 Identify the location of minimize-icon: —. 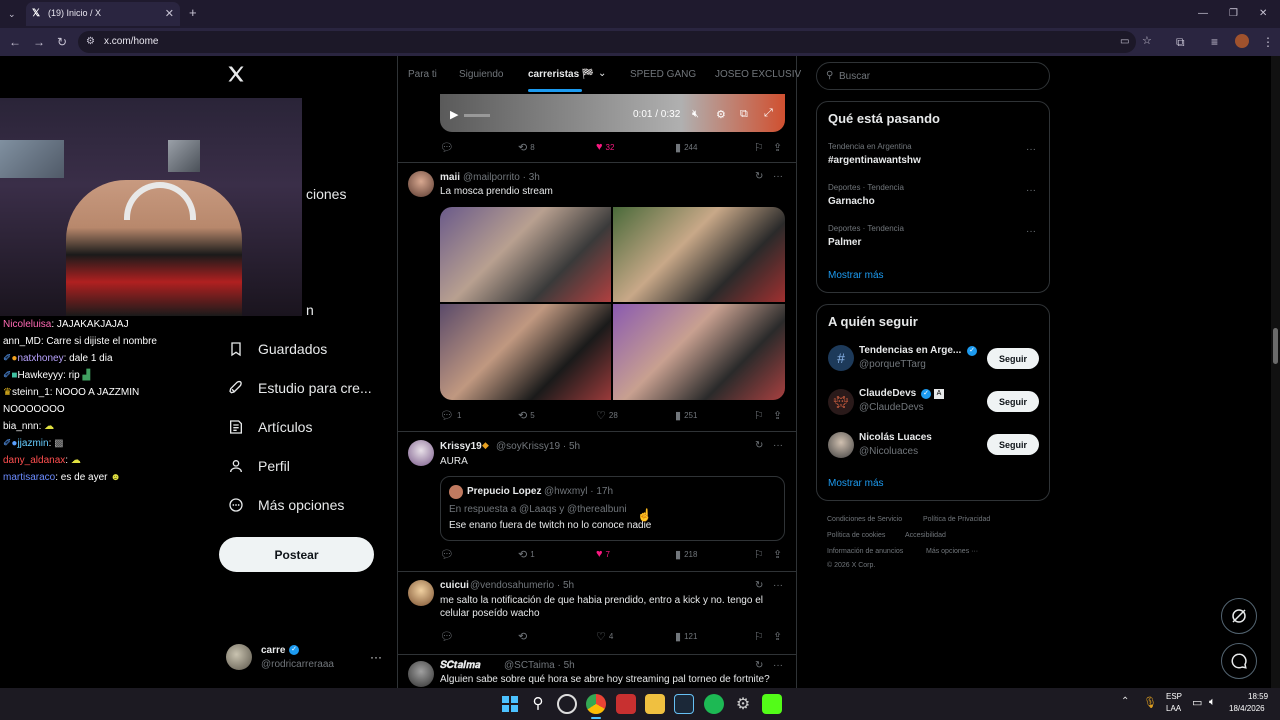
(1203, 14).